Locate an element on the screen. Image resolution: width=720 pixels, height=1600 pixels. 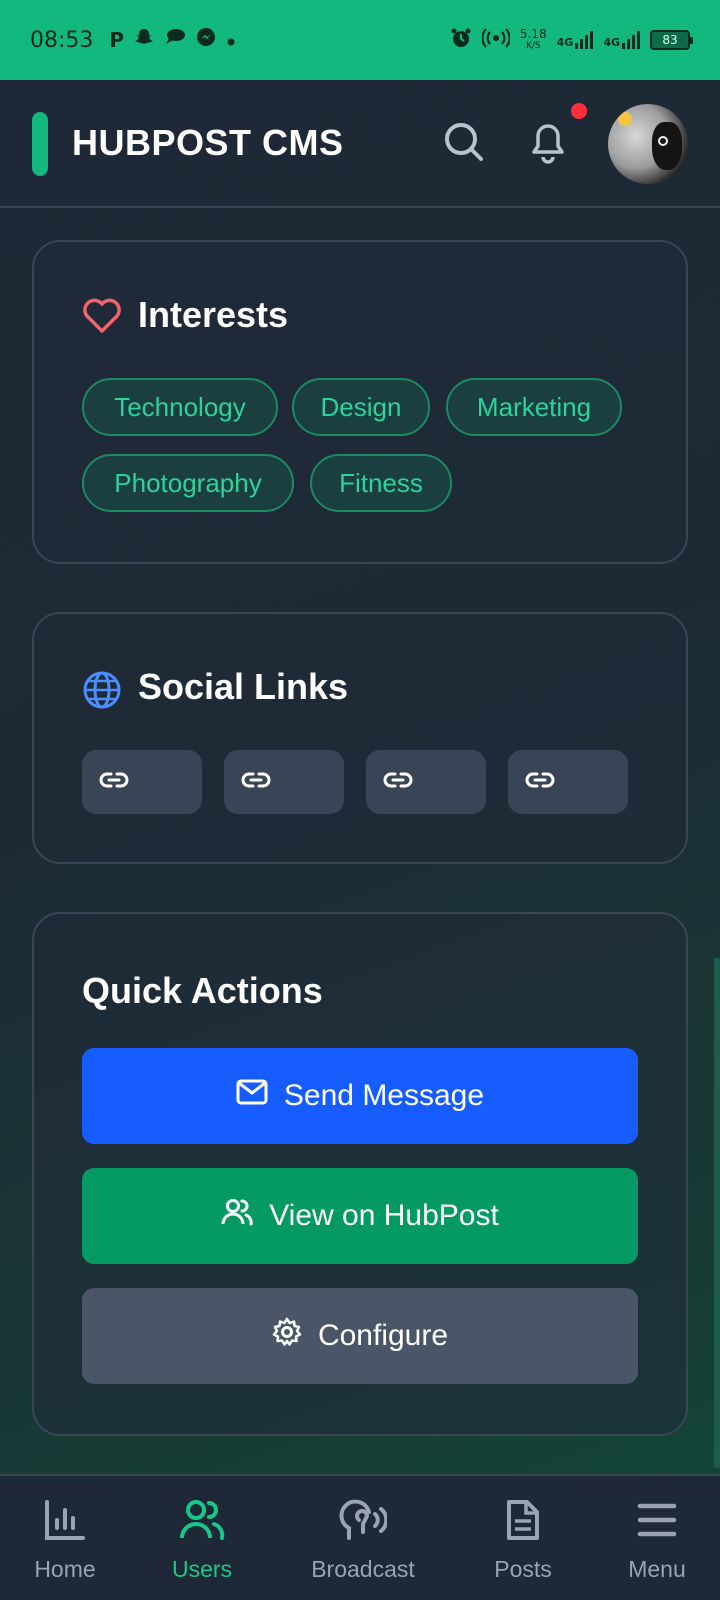
quick-actions-title: Quick Actions is located at coordinates (202, 990).